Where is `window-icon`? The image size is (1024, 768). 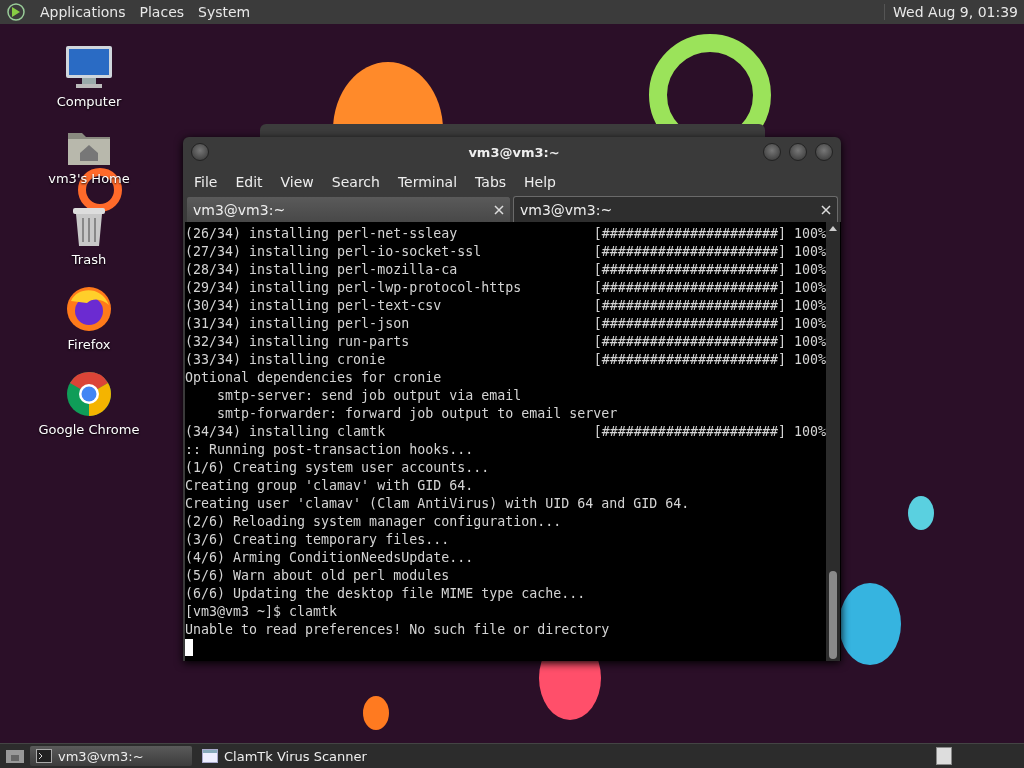 window-icon is located at coordinates (210, 756).